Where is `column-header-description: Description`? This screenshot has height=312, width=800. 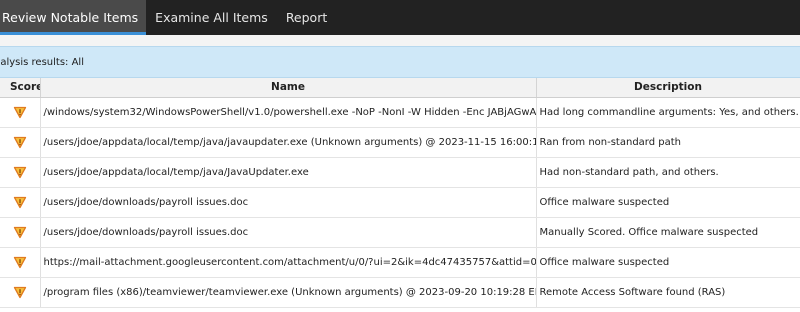
column-header-description: Description is located at coordinates (668, 88).